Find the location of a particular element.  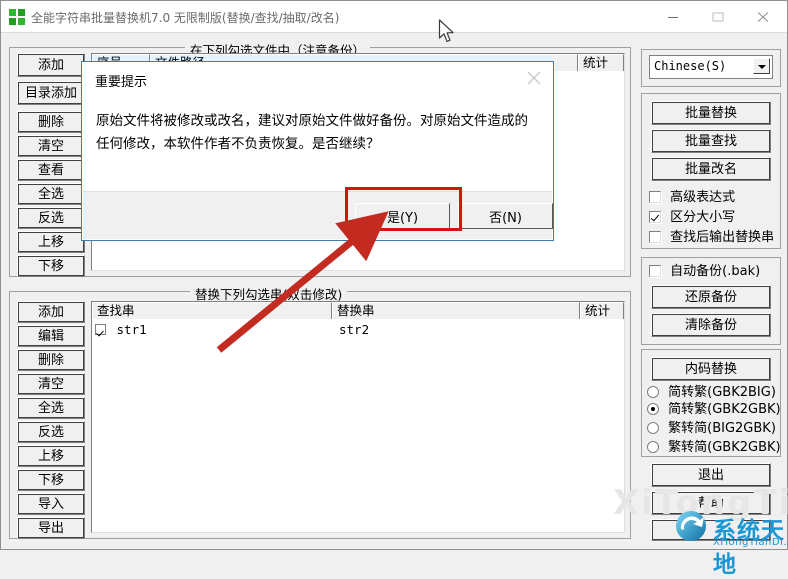

str-edit-button: 编辑 is located at coordinates (51, 336).